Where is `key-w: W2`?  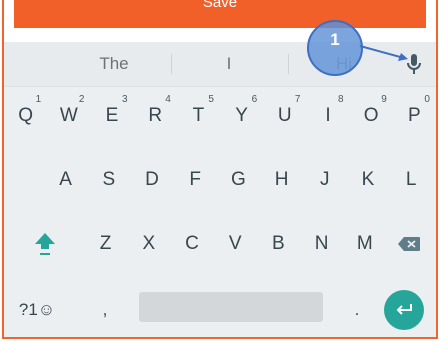
key-w: W2 is located at coordinates (68, 116).